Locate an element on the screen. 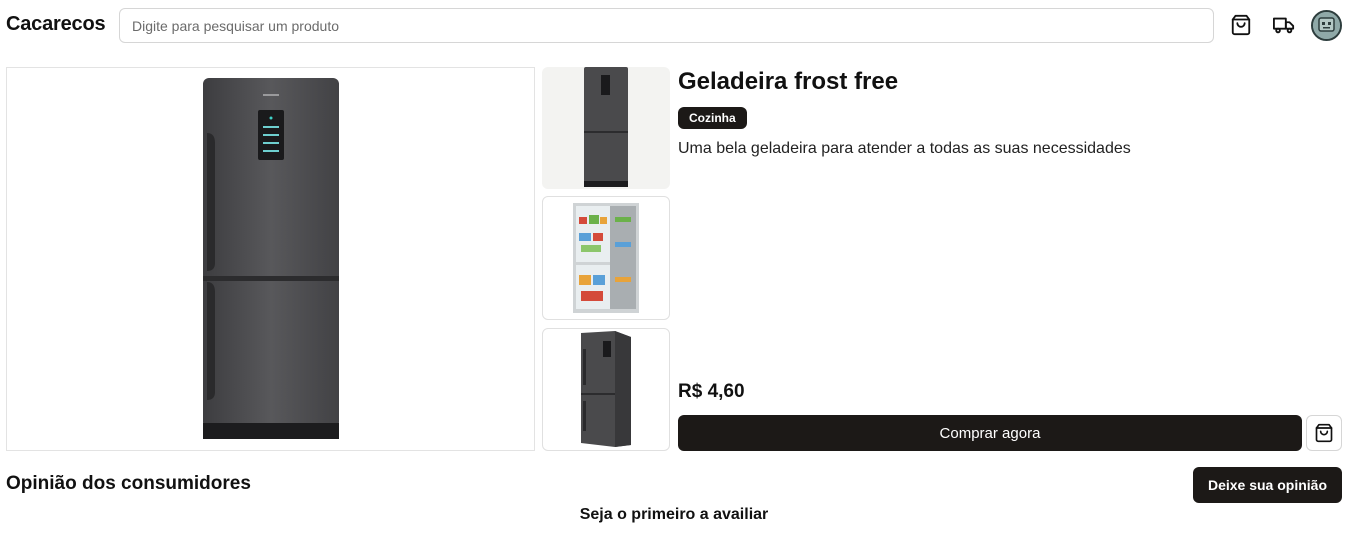  header: Cacarecos is located at coordinates (682, 26).